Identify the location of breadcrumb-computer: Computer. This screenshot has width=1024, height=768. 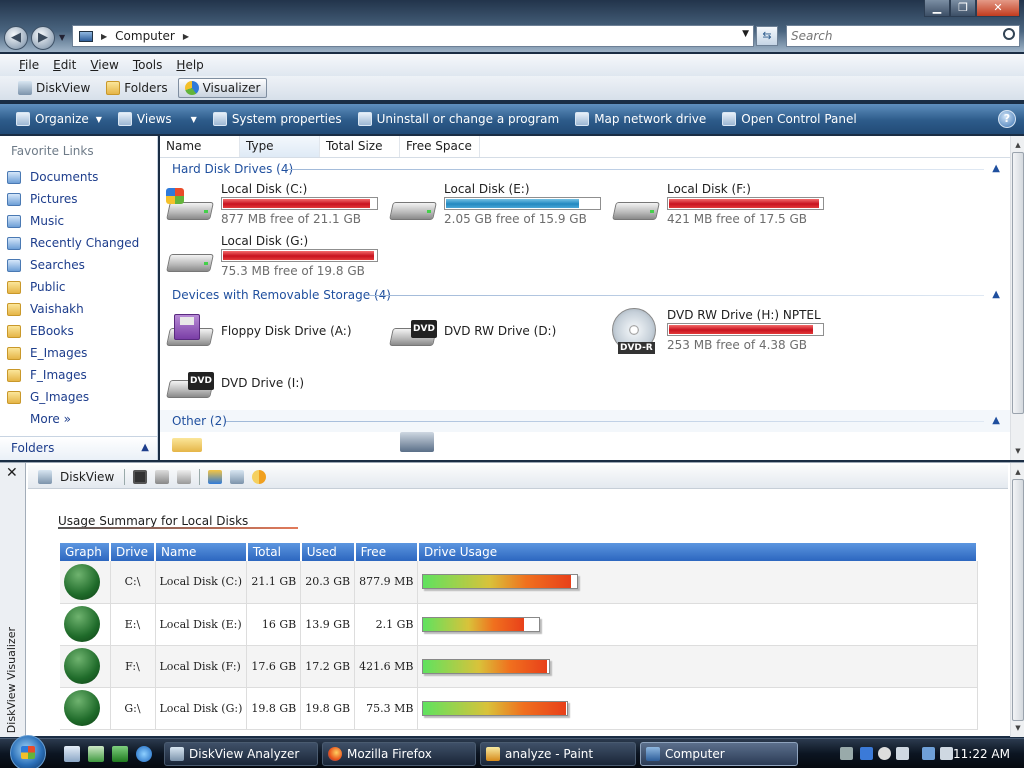
(145, 36).